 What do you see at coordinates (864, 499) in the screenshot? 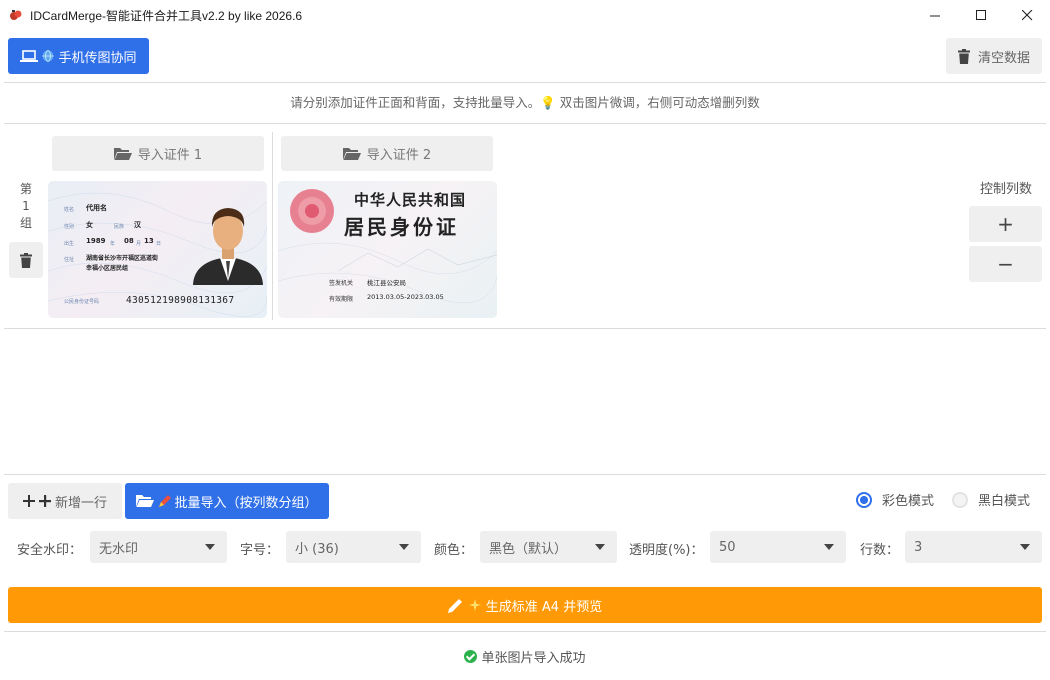
I see `radio-selected-icon` at bounding box center [864, 499].